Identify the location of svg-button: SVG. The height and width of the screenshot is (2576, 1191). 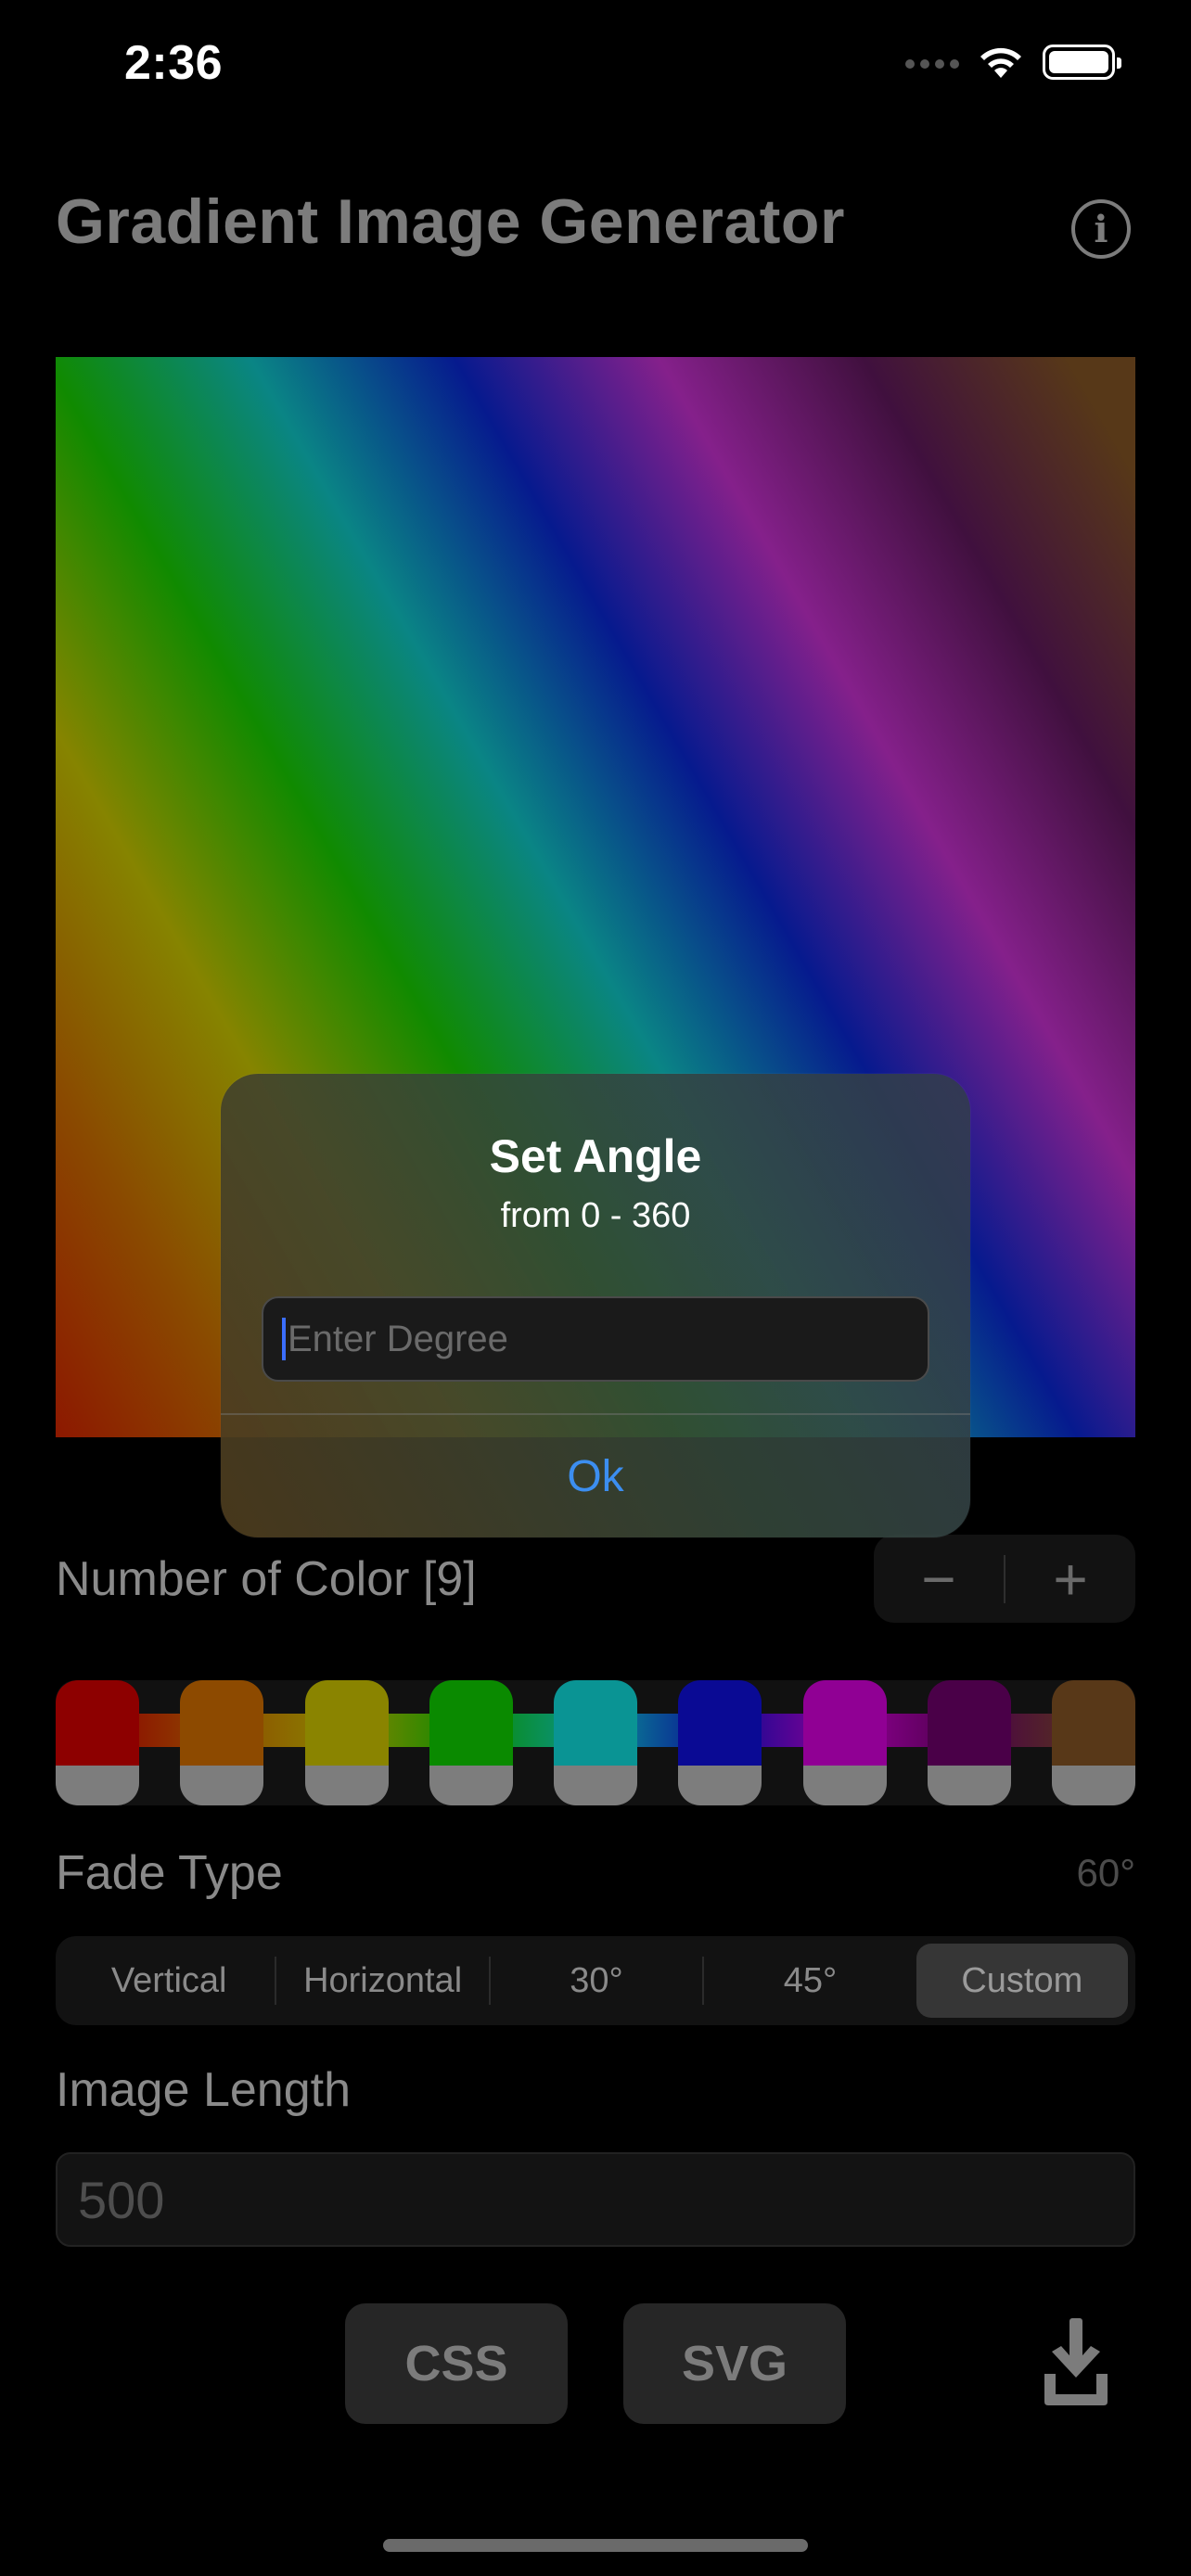
(734, 2364).